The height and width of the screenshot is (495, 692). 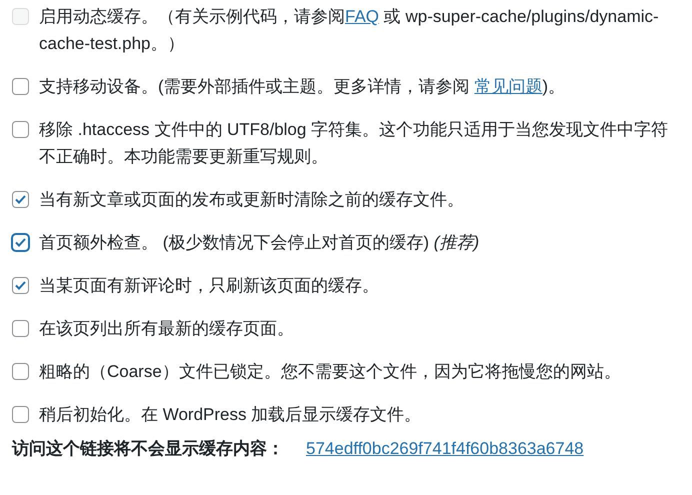 What do you see at coordinates (148, 449) in the screenshot?
I see `info-label: 访问这个链接将不会显示缓存内容：` at bounding box center [148, 449].